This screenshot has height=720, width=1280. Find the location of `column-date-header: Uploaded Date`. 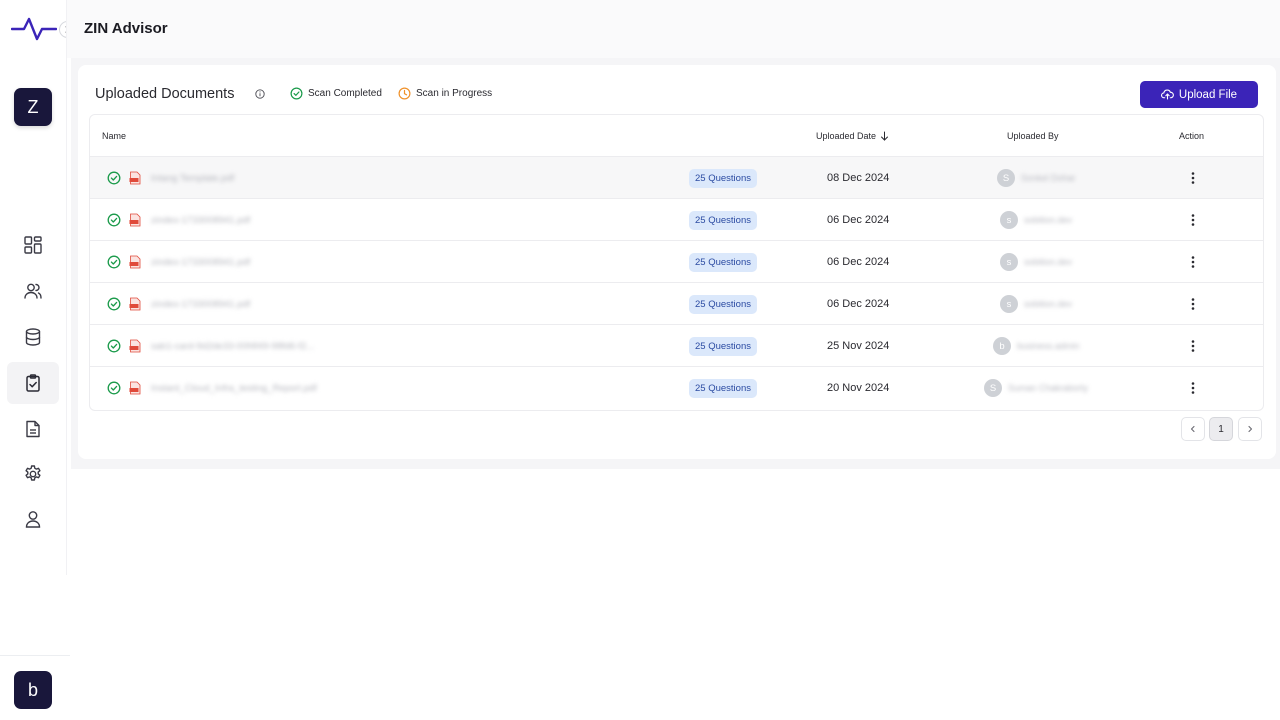

column-date-header: Uploaded Date is located at coordinates (852, 136).